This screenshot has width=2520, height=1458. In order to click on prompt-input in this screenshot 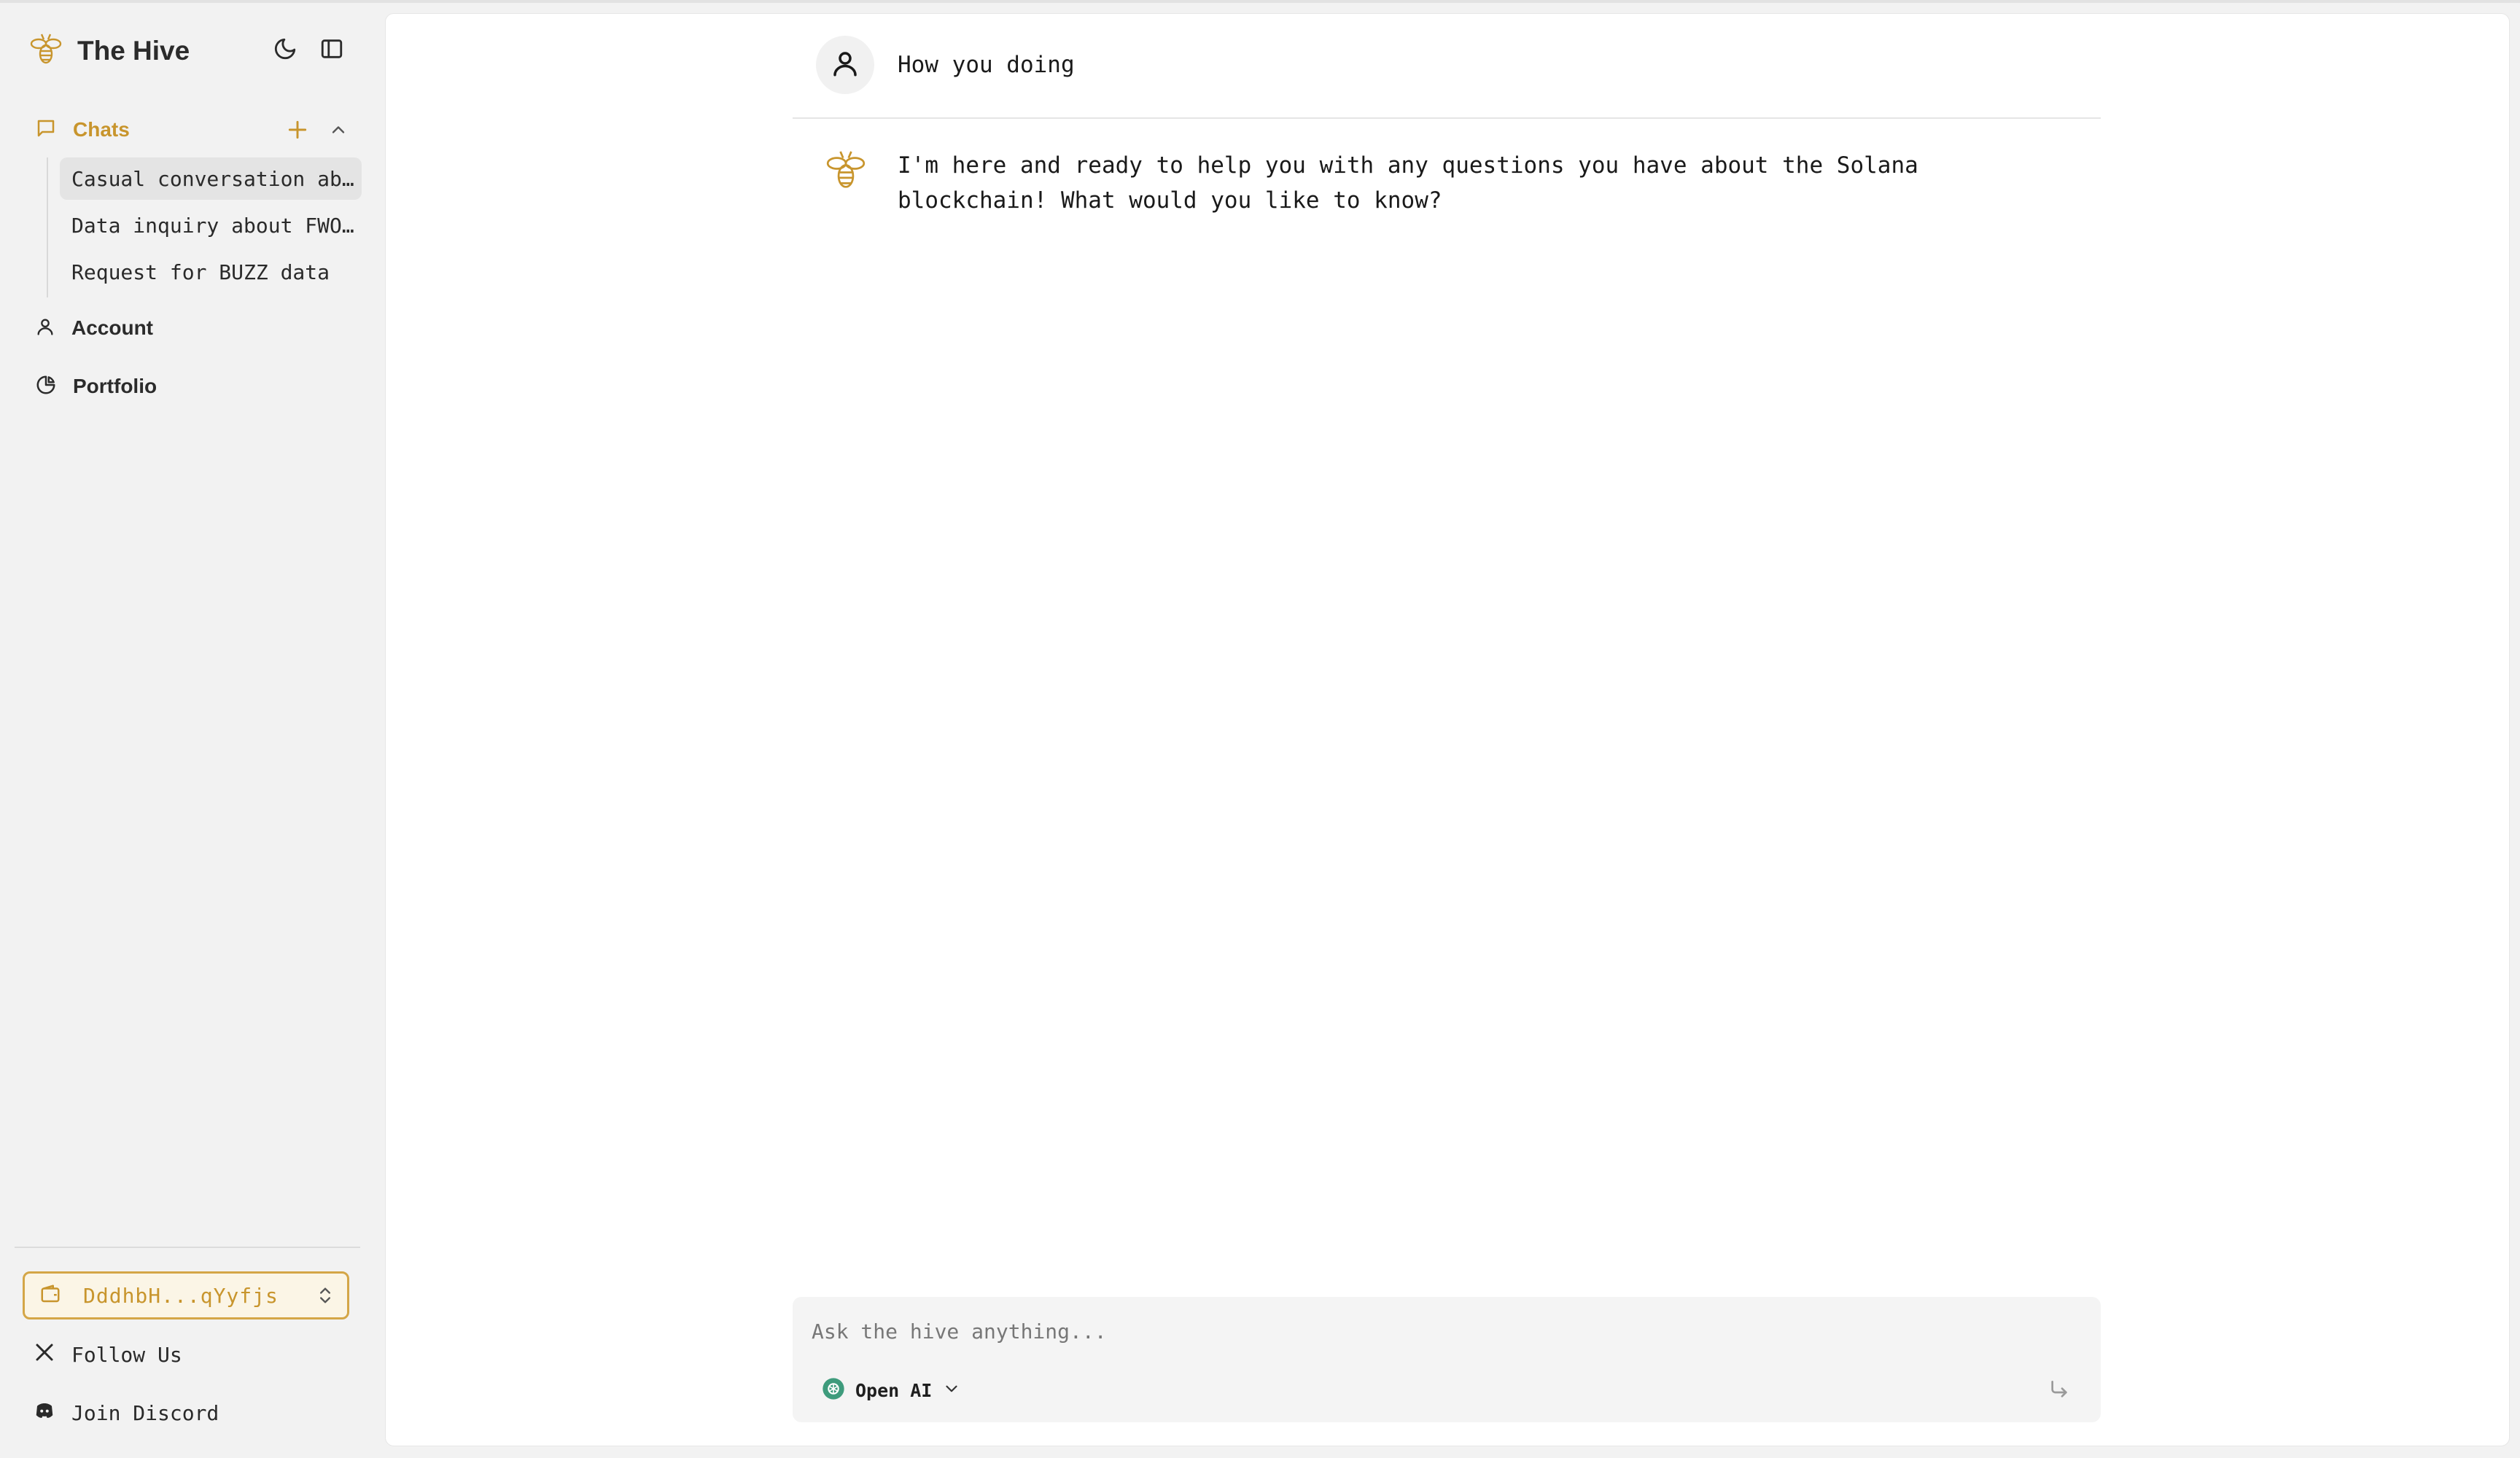, I will do `click(1431, 1331)`.